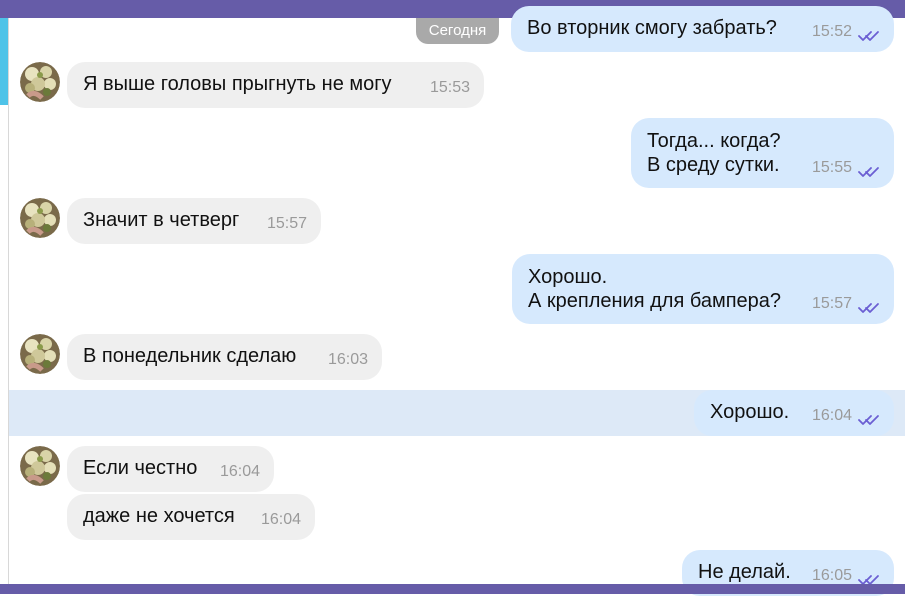  Describe the element at coordinates (170, 469) in the screenshot. I see `incoming-message: Если честно 16:04` at that location.